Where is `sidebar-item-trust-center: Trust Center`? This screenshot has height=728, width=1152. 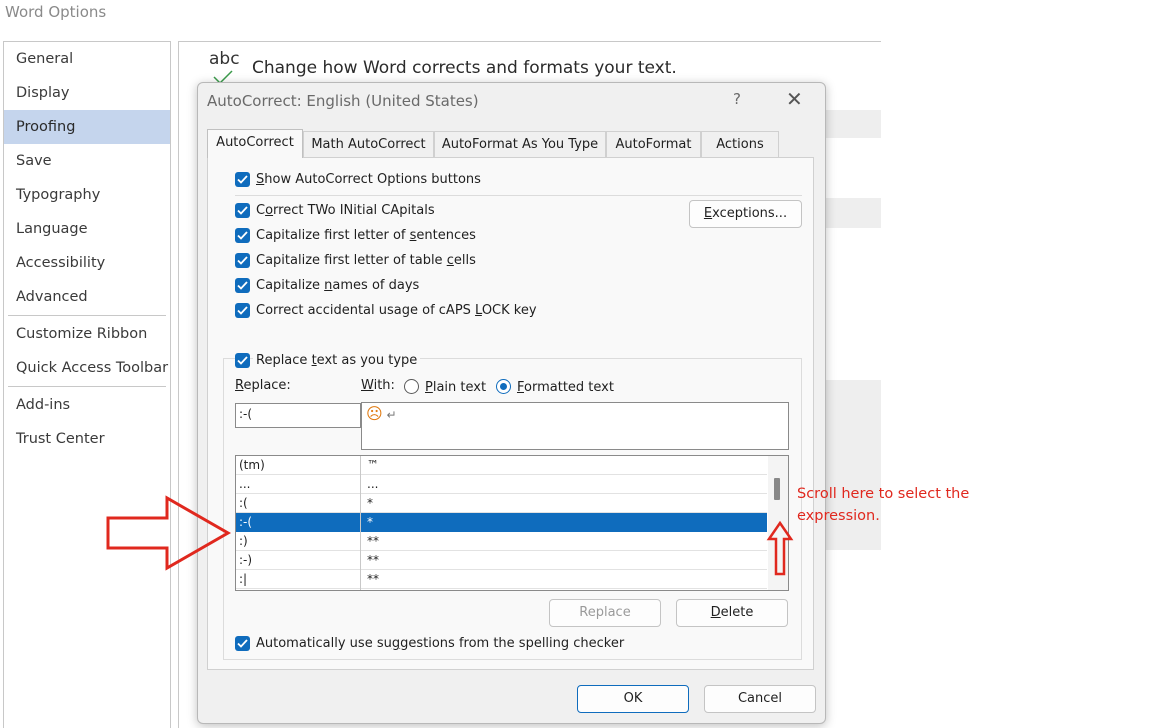
sidebar-item-trust-center: Trust Center is located at coordinates (87, 439).